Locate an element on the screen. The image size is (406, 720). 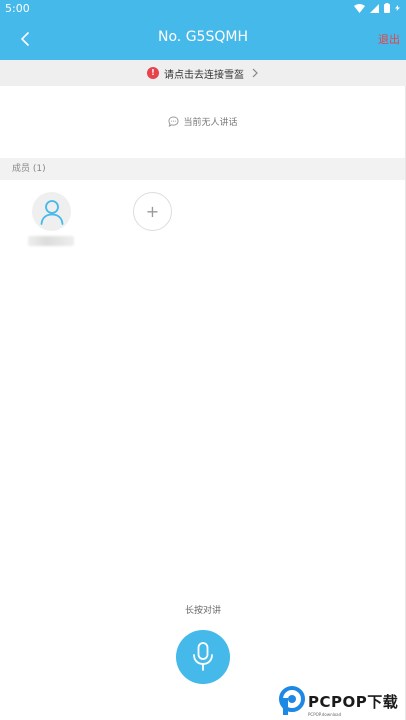
pcpop-logo-icon is located at coordinates (292, 700).